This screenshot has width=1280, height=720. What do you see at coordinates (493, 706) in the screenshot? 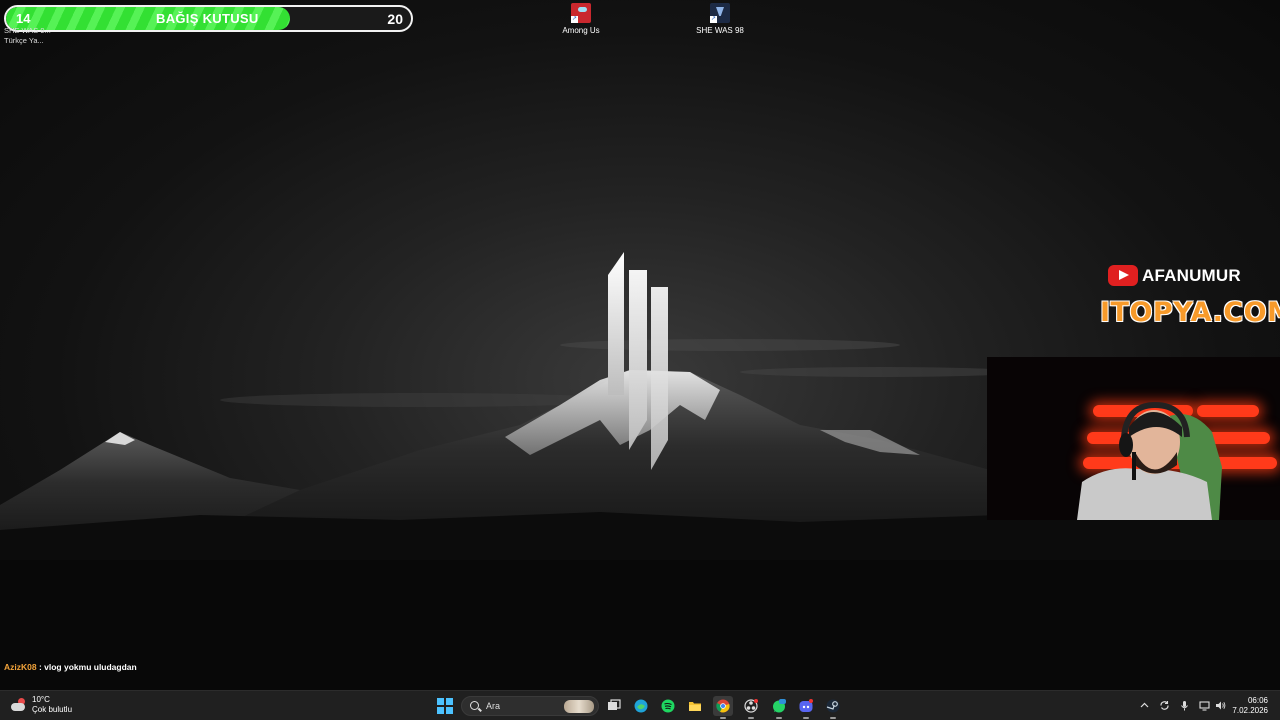
I see `search-placeholder: Ara` at bounding box center [493, 706].